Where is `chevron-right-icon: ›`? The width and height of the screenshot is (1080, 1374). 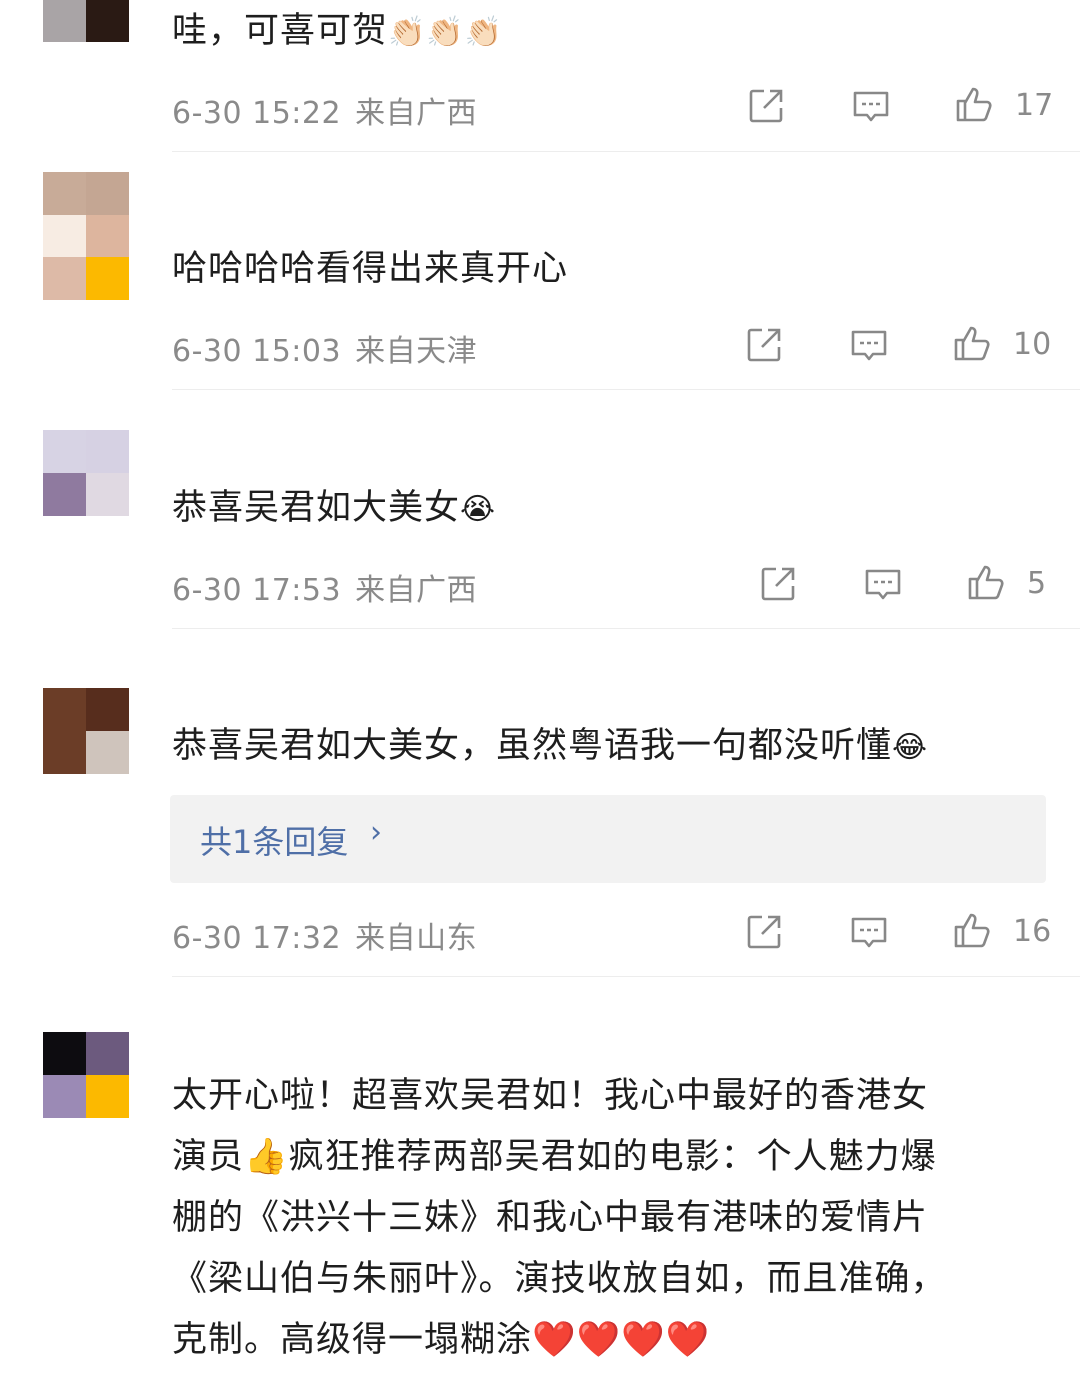
chevron-right-icon: › is located at coordinates (376, 832).